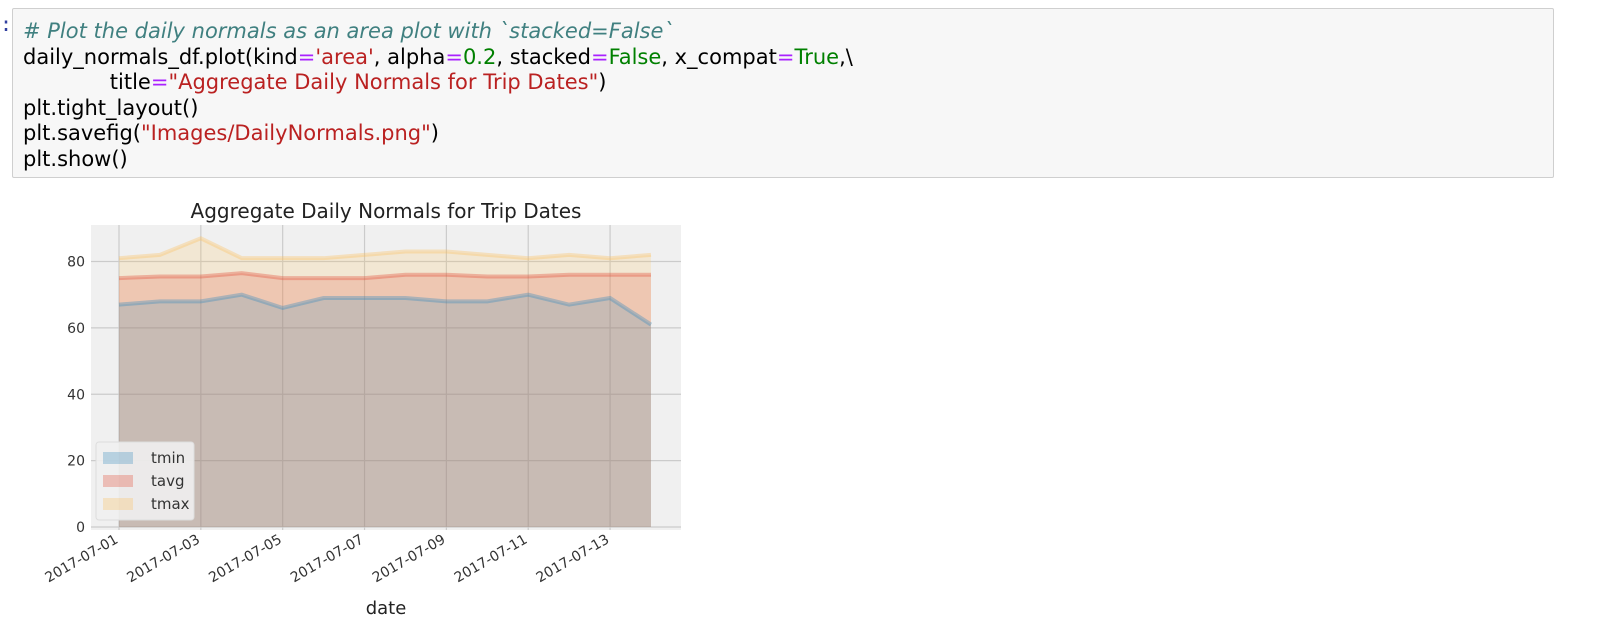 This screenshot has height=636, width=1598. Describe the element at coordinates (145, 481) in the screenshot. I see `legend: tmin tavg tmax` at that location.